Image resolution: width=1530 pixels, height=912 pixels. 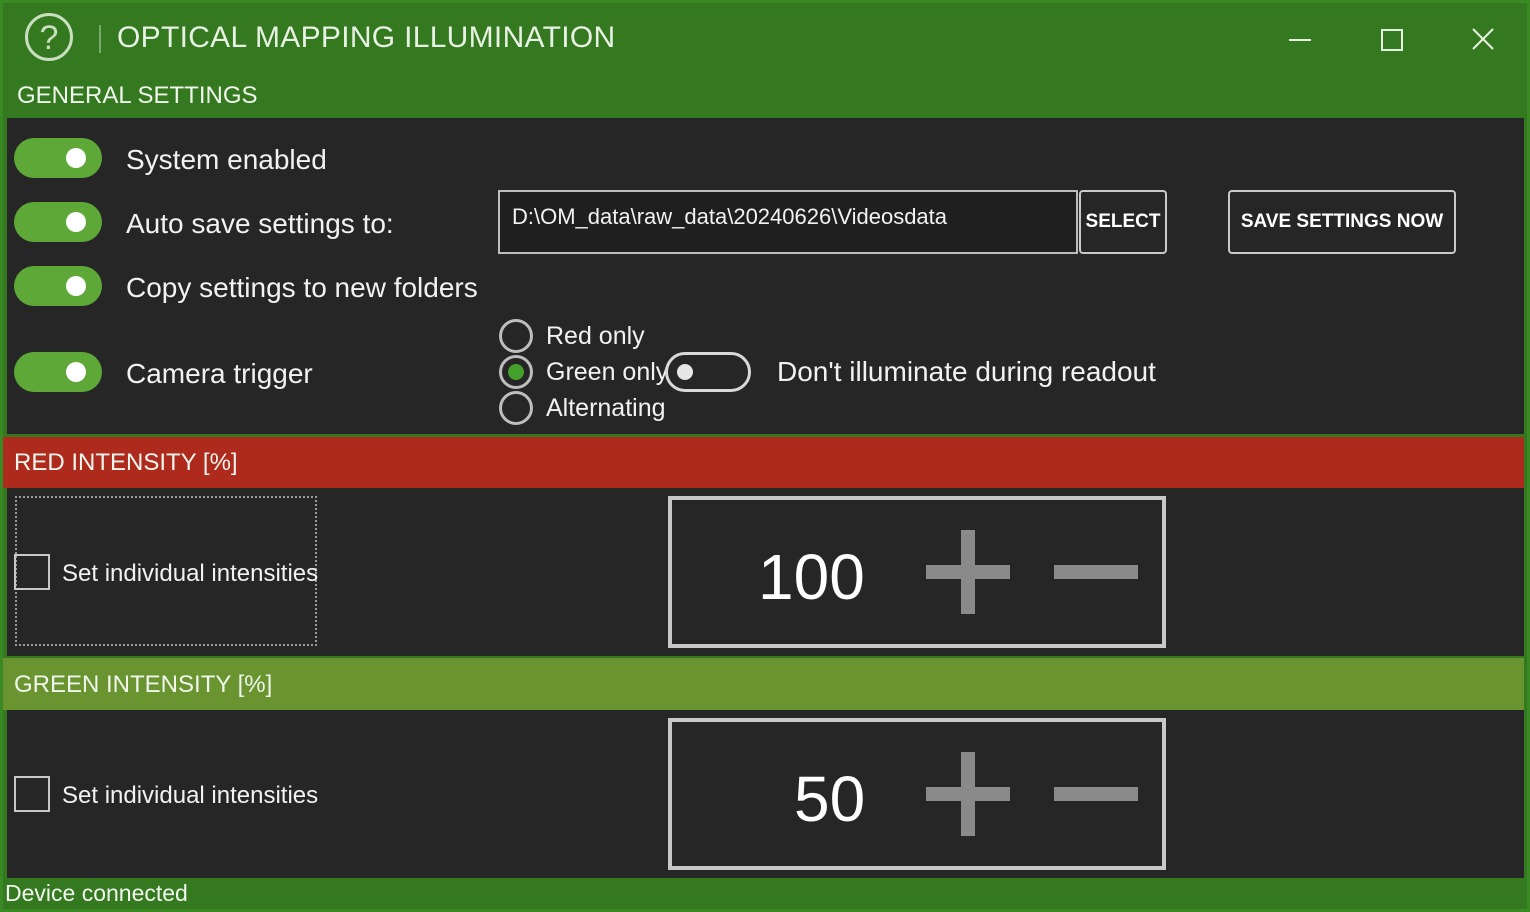 I want to click on copy-settings-label: Copy settings to new folders, so click(x=302, y=287).